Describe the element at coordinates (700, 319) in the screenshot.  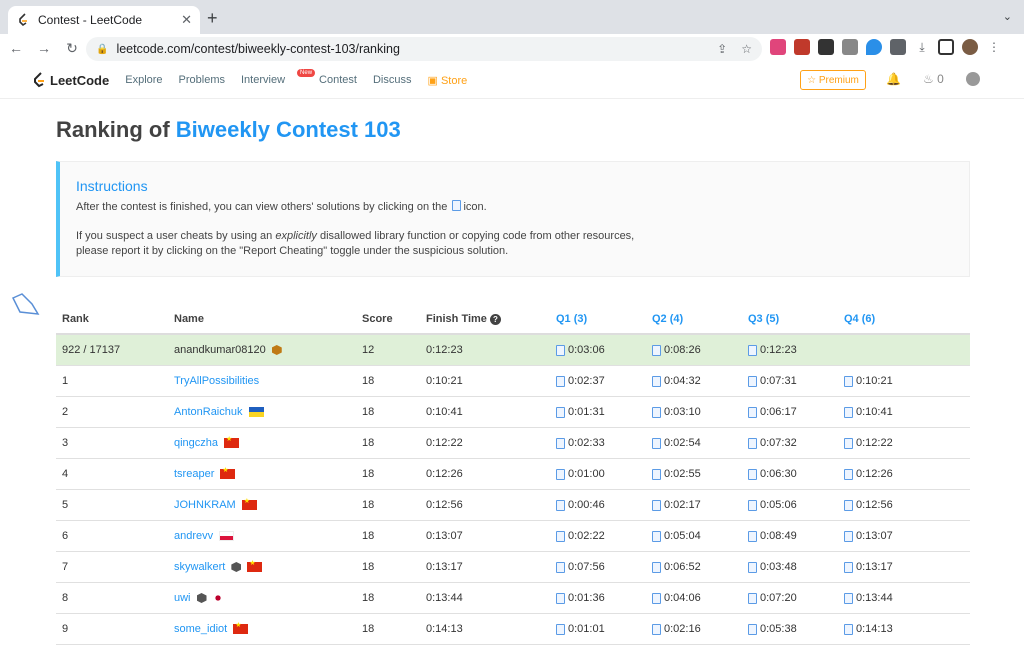
I see `header-q2: Q2 (4)` at that location.